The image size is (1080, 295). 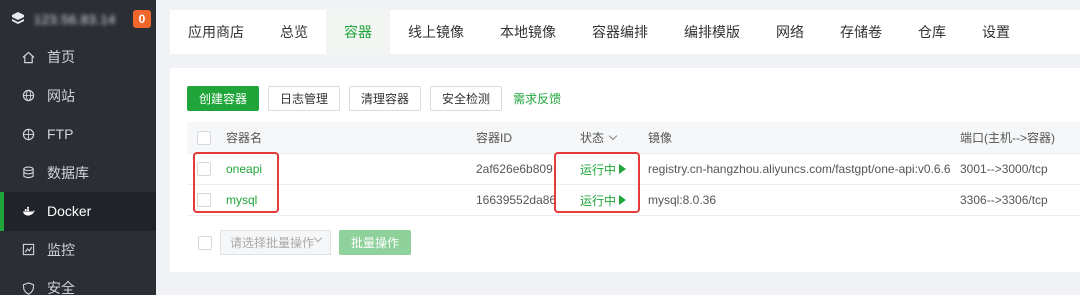 What do you see at coordinates (78, 134) in the screenshot?
I see `sidebar-item-ftp: FTP` at bounding box center [78, 134].